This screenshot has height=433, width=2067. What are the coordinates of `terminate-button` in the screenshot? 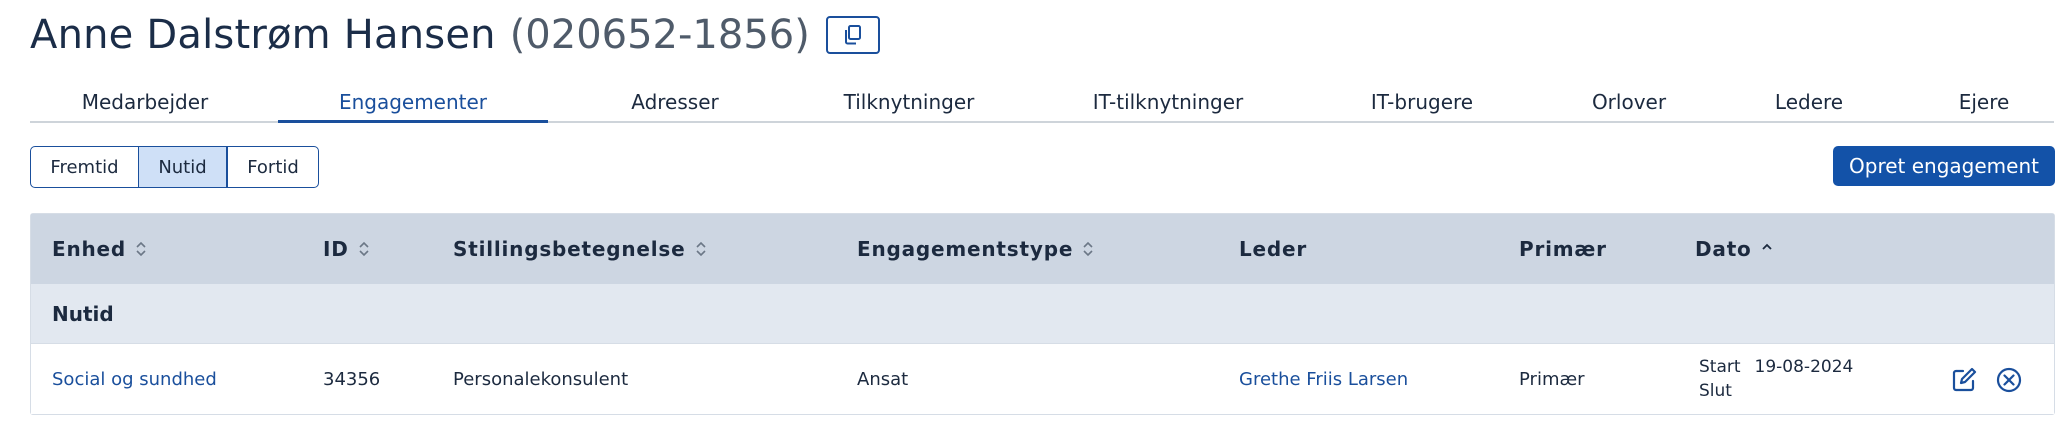 It's located at (2009, 380).